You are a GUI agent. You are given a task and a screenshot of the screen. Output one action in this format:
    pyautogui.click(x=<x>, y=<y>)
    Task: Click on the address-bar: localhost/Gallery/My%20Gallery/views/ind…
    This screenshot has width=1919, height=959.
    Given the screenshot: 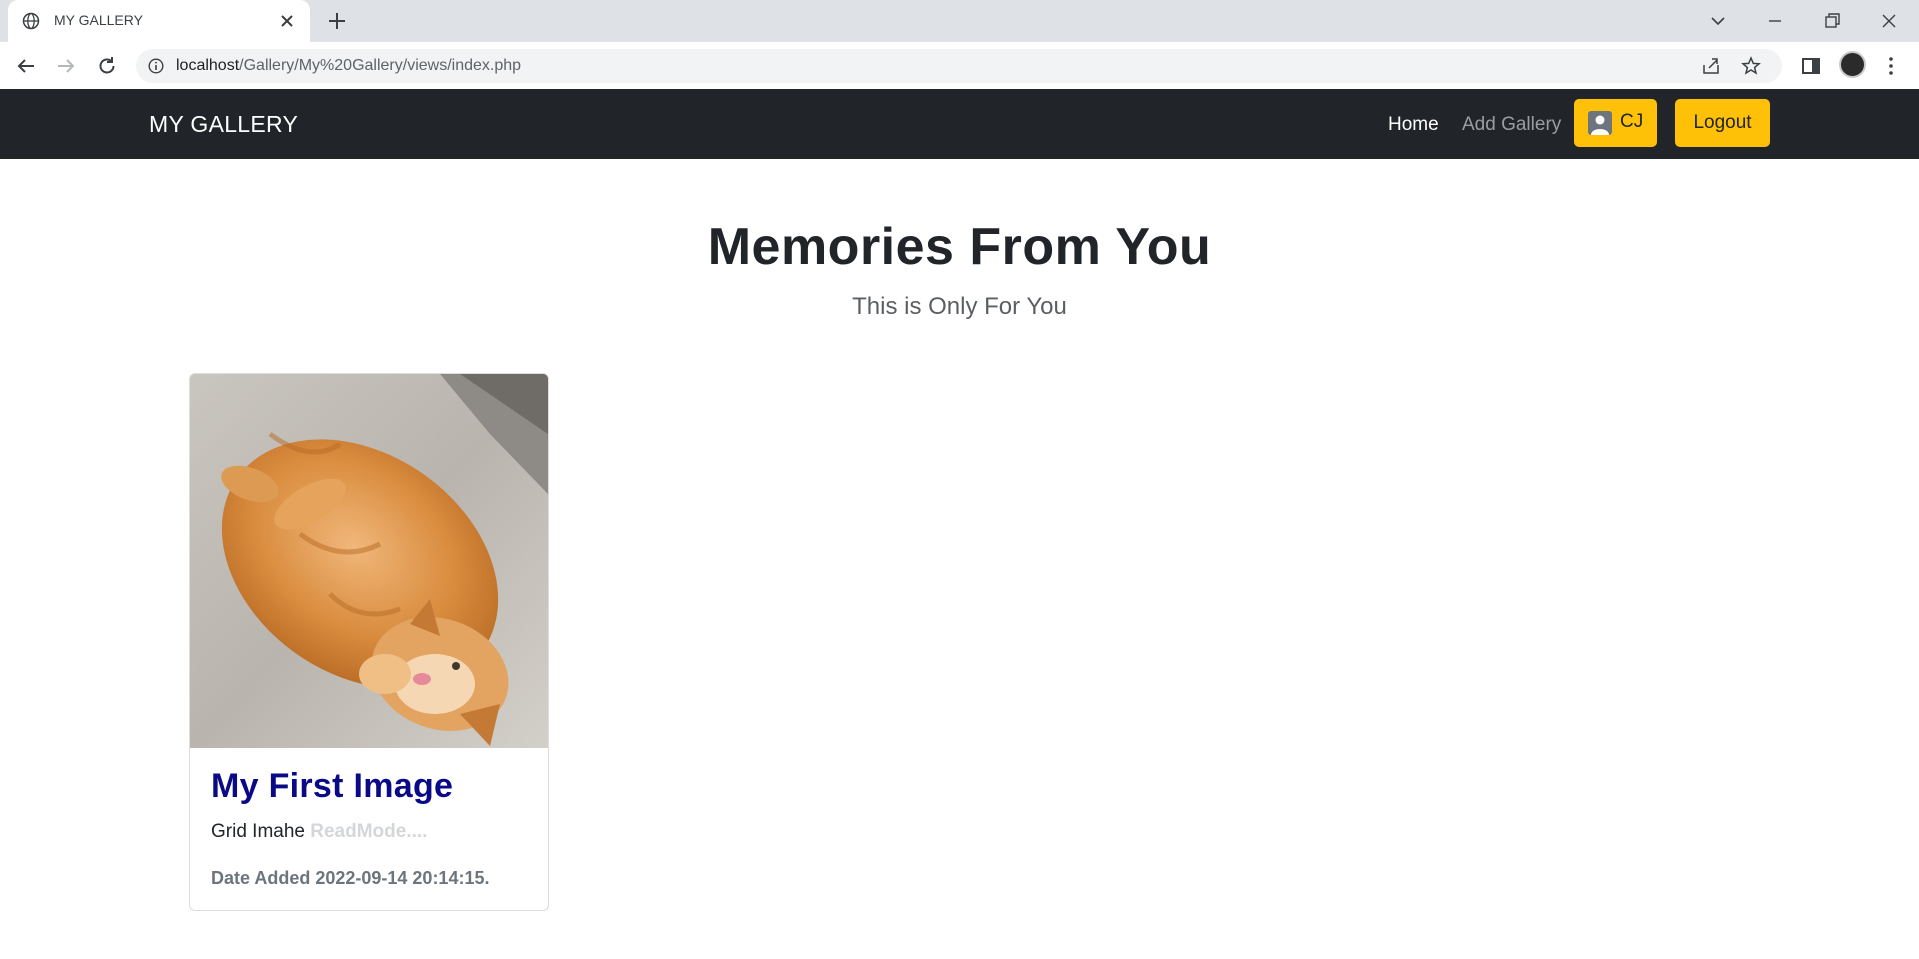 What is the action you would take?
    pyautogui.click(x=959, y=66)
    